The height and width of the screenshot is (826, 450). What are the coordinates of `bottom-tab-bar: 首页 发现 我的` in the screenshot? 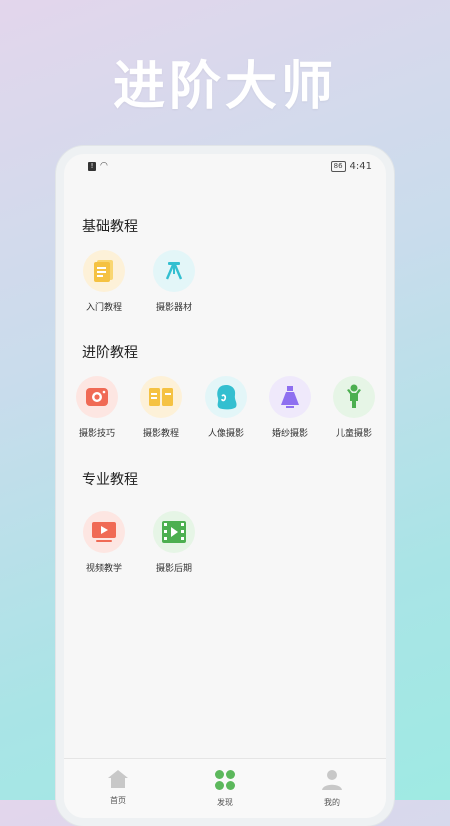 It's located at (225, 788).